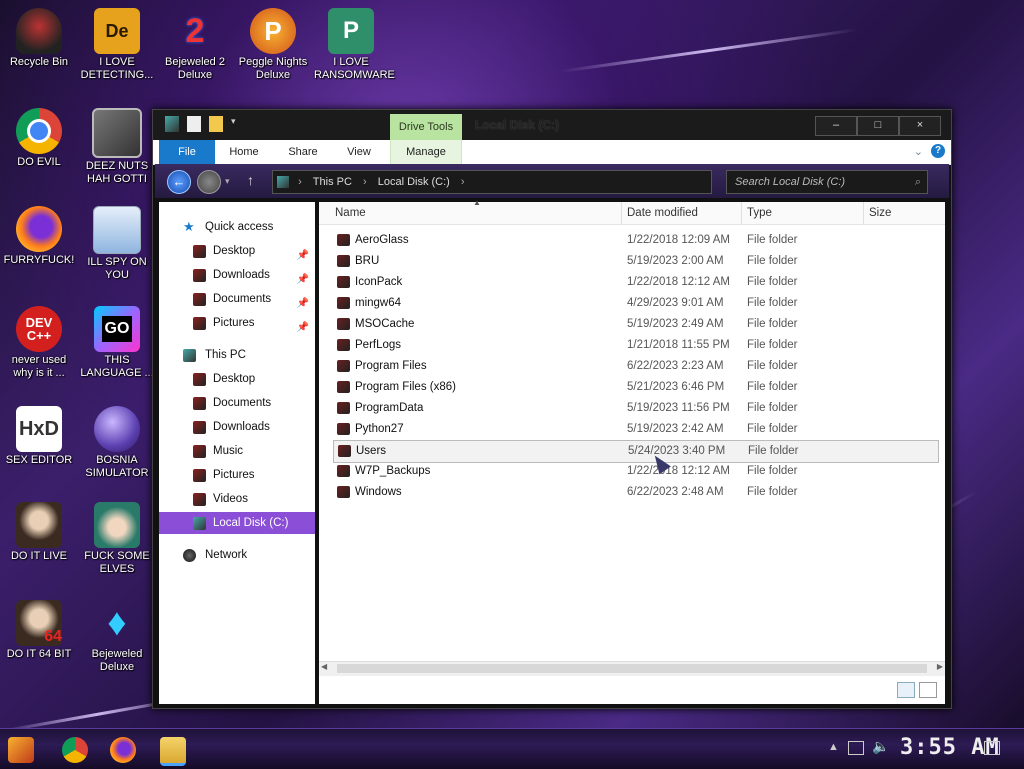 The height and width of the screenshot is (769, 1024). I want to click on file-row: ProgramData 5/19/2023 11:56 PM File folder, so click(635, 408).